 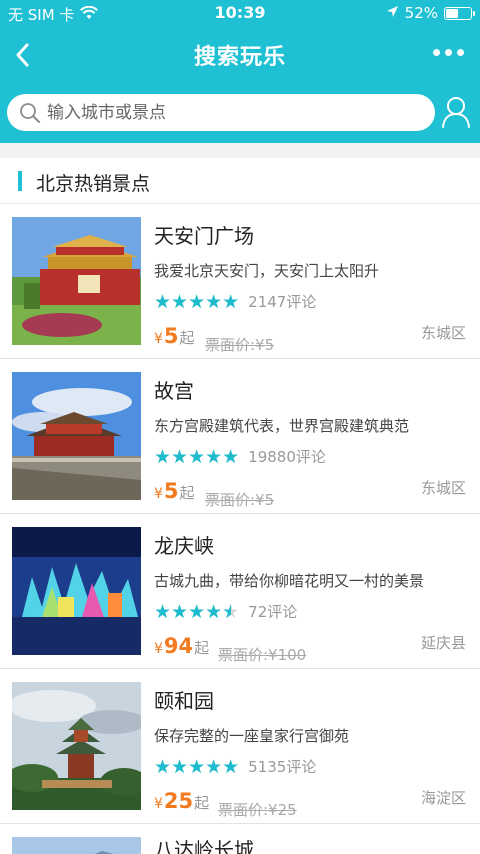 What do you see at coordinates (93, 184) in the screenshot?
I see `section-title: 北京热销景点` at bounding box center [93, 184].